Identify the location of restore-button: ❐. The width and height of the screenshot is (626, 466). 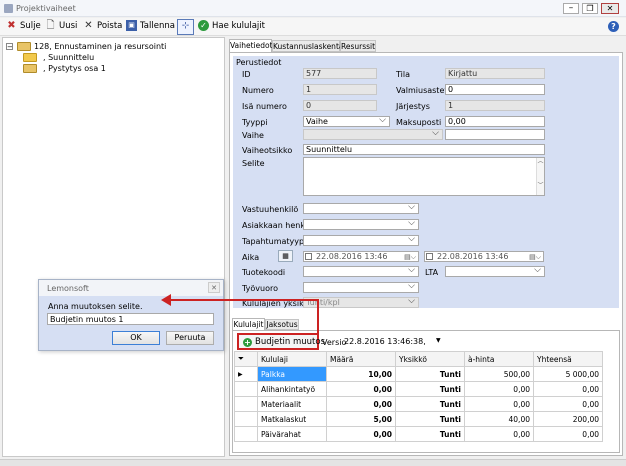
(590, 8).